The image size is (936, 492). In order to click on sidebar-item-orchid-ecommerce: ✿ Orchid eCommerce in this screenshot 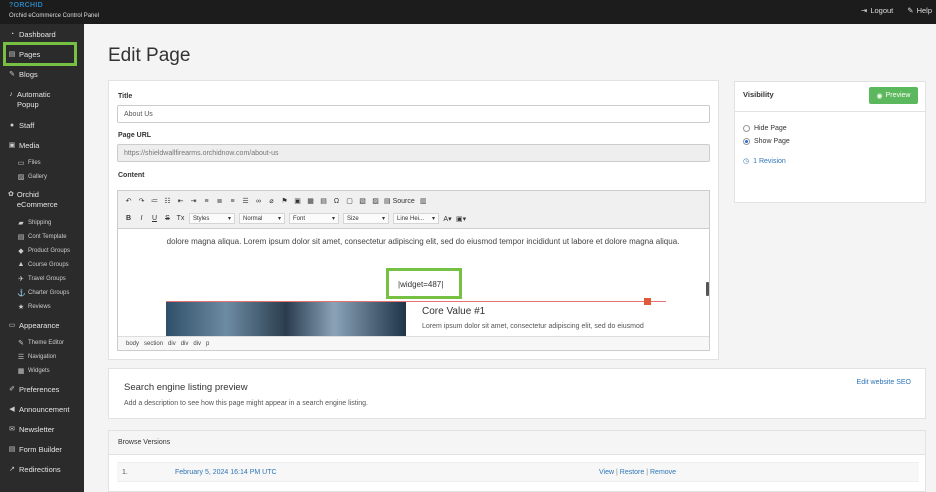, I will do `click(30, 200)`.